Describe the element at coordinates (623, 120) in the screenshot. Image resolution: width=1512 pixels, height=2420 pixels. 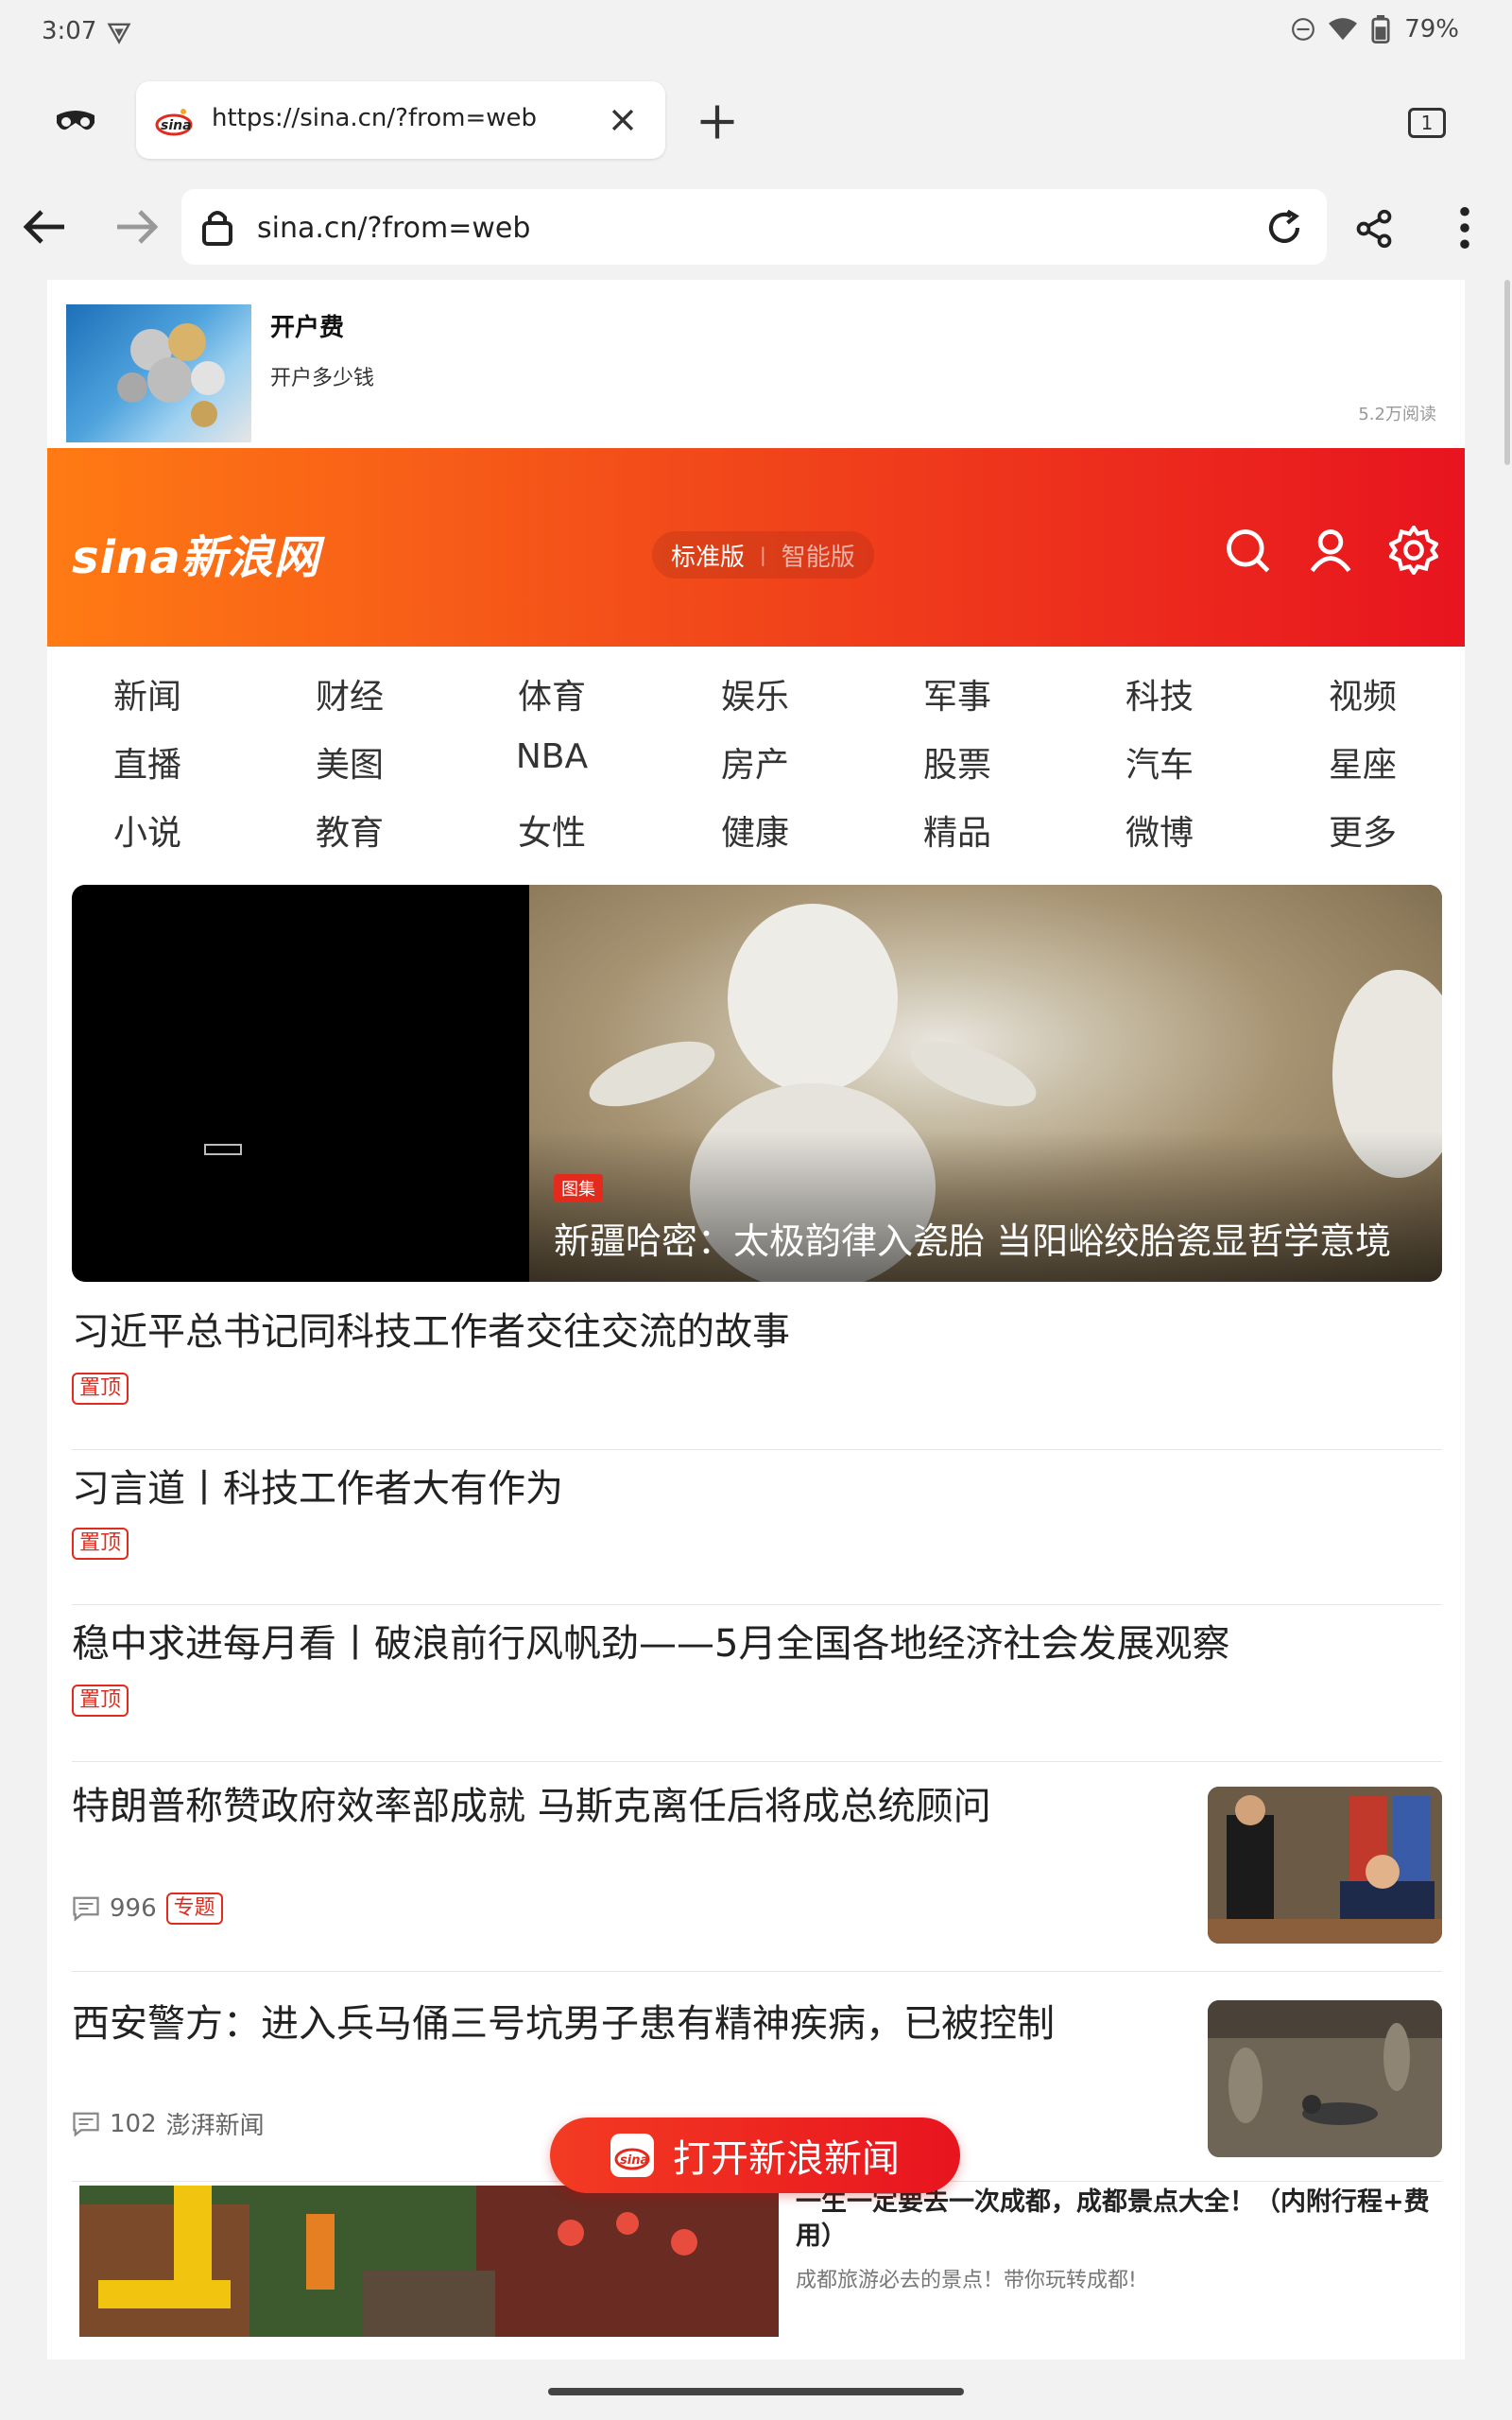
I see `close-tab-icon` at that location.